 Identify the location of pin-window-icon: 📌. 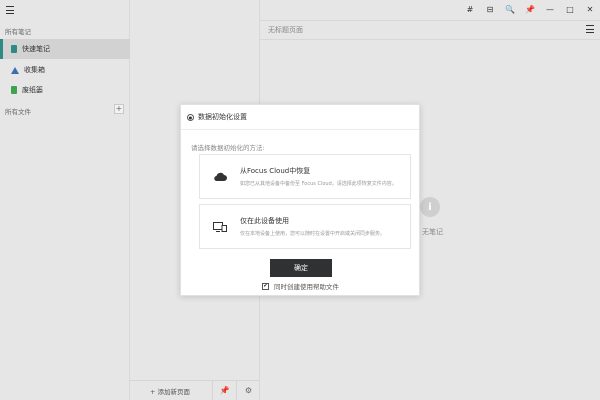
(530, 9).